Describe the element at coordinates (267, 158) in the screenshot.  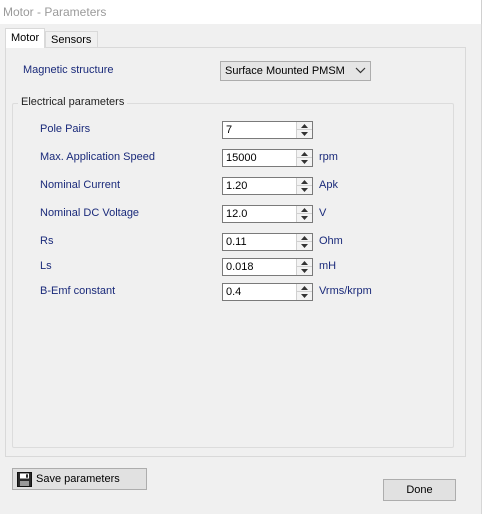
I see `max-speed-stepper: 15000` at that location.